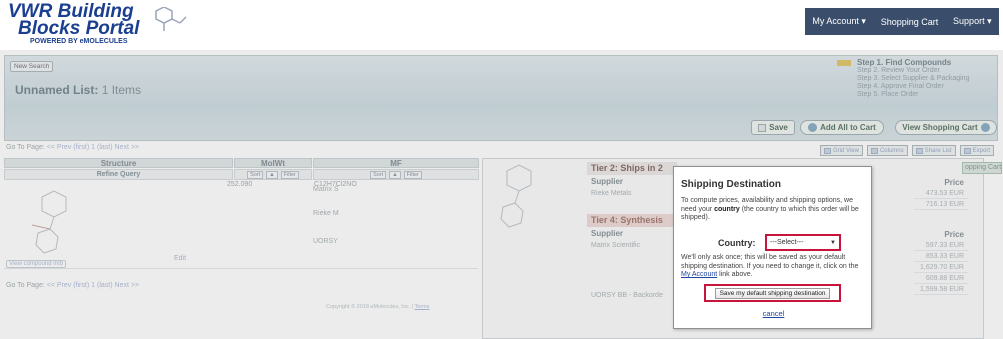 The height and width of the screenshot is (339, 1003). What do you see at coordinates (273, 163) in the screenshot?
I see `column-header-molwt: MolWt` at bounding box center [273, 163].